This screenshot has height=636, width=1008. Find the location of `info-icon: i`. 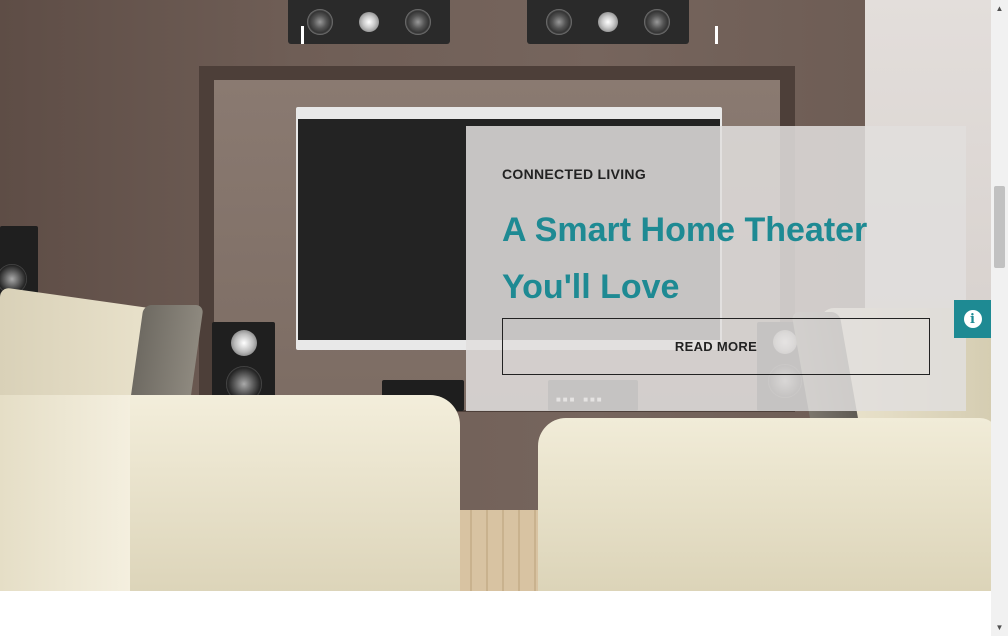

info-icon: i is located at coordinates (972, 319).